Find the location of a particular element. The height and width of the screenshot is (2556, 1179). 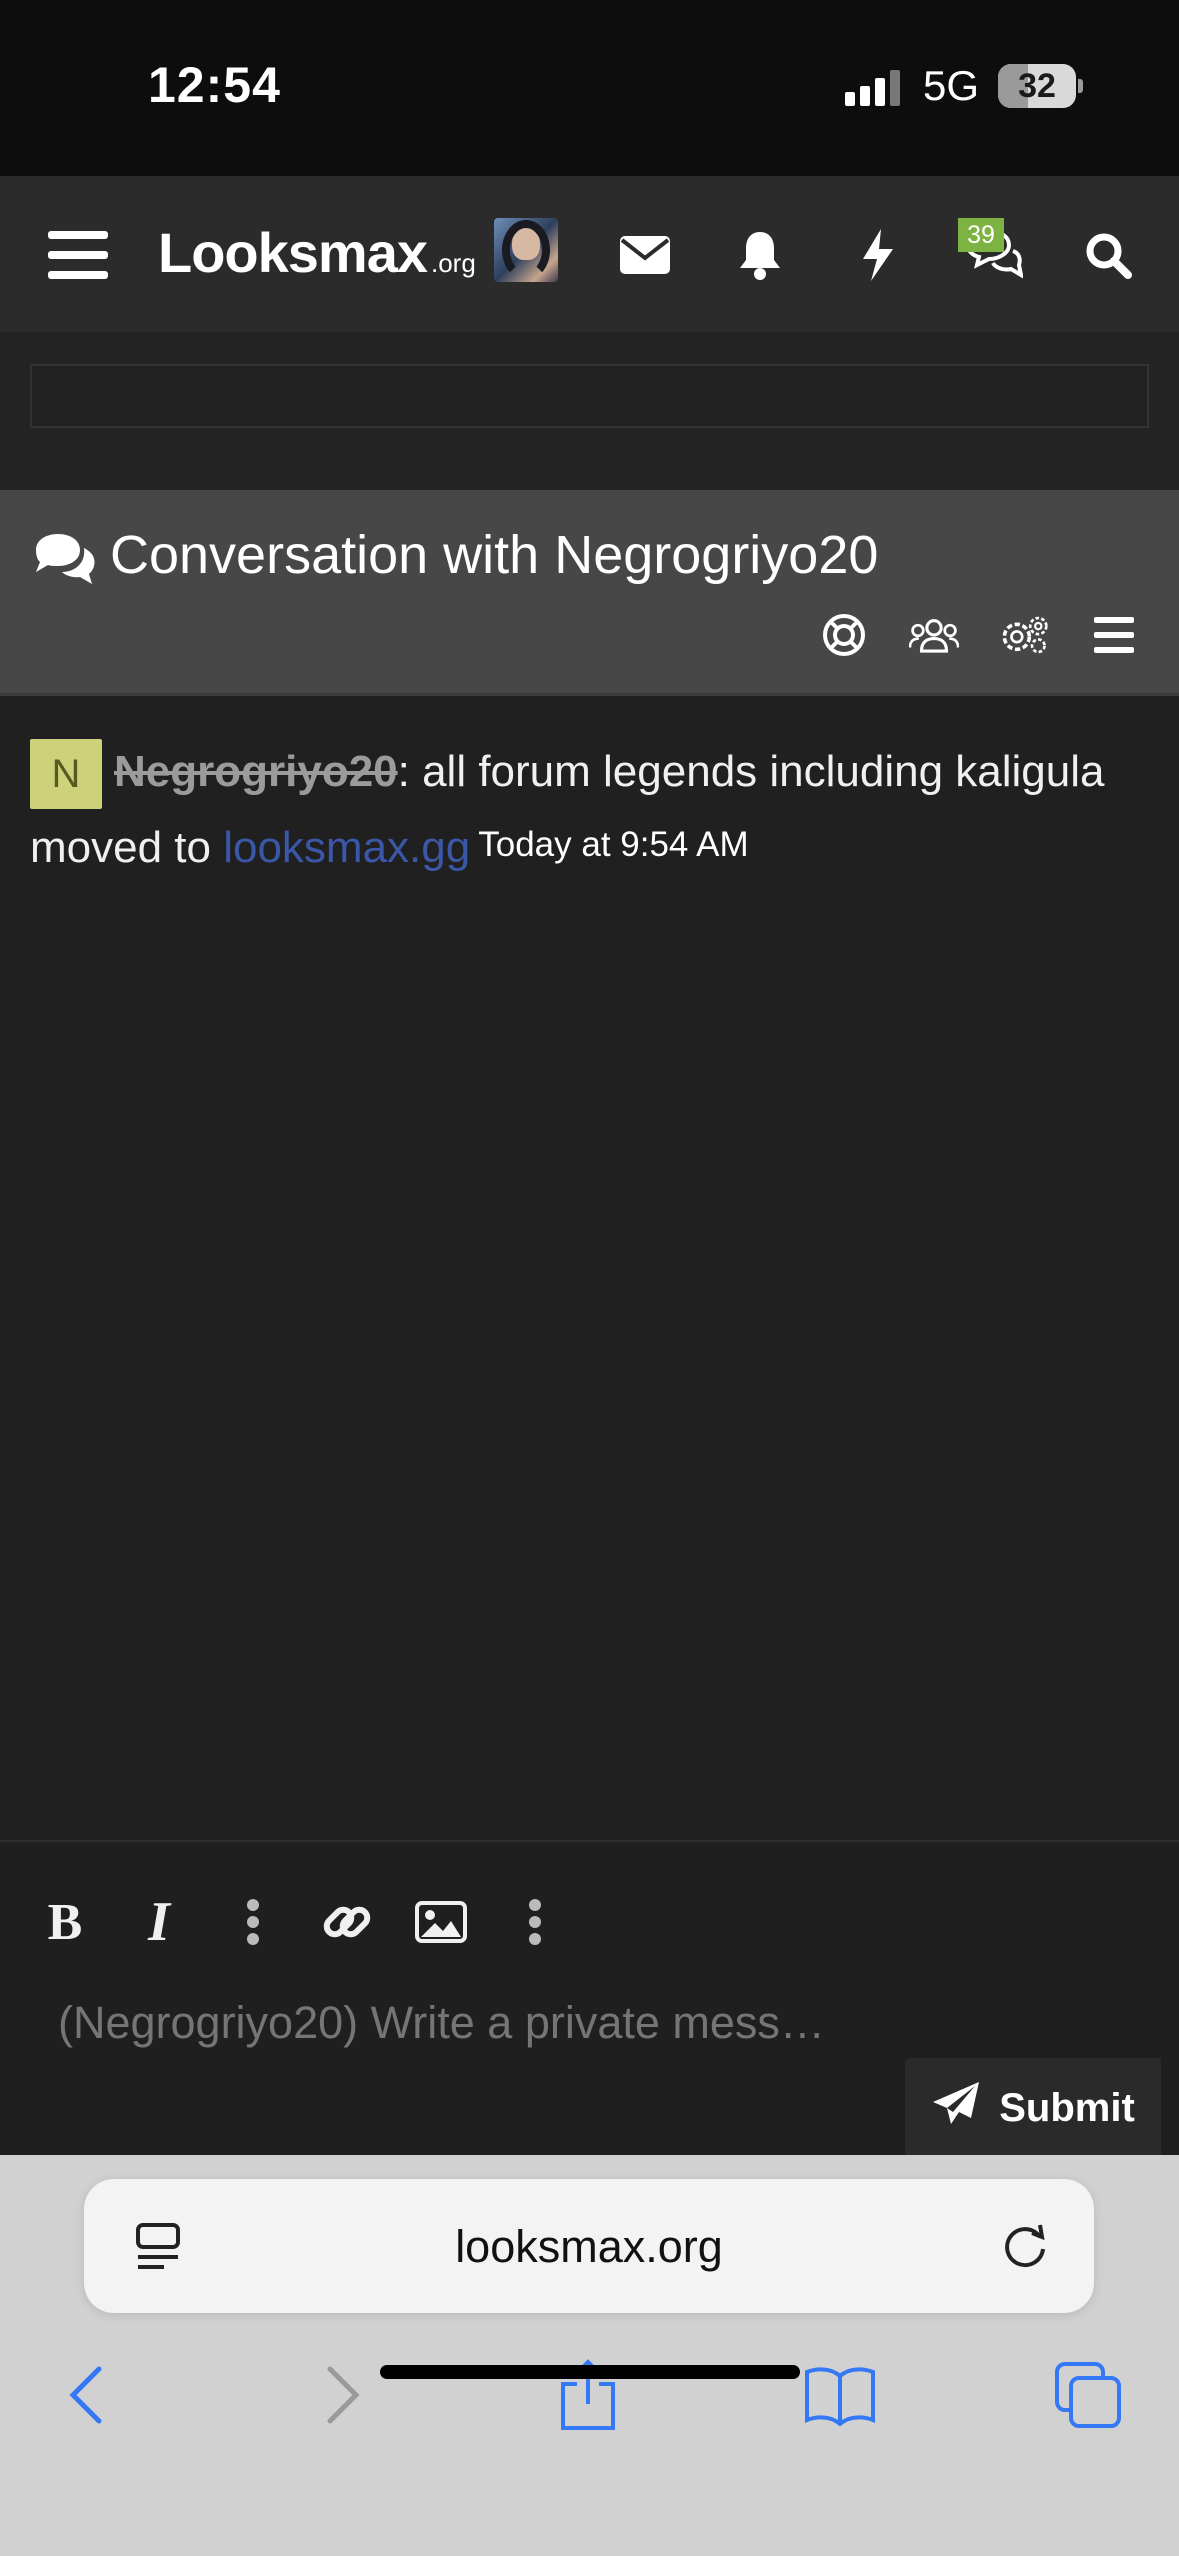

avatar is located at coordinates (526, 250).